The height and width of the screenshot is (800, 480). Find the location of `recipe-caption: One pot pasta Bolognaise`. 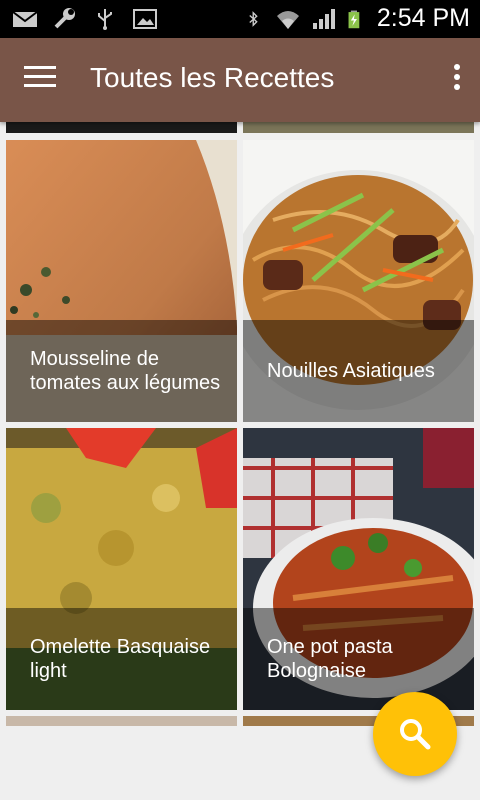

recipe-caption: One pot pasta Bolognaise is located at coordinates (358, 659).